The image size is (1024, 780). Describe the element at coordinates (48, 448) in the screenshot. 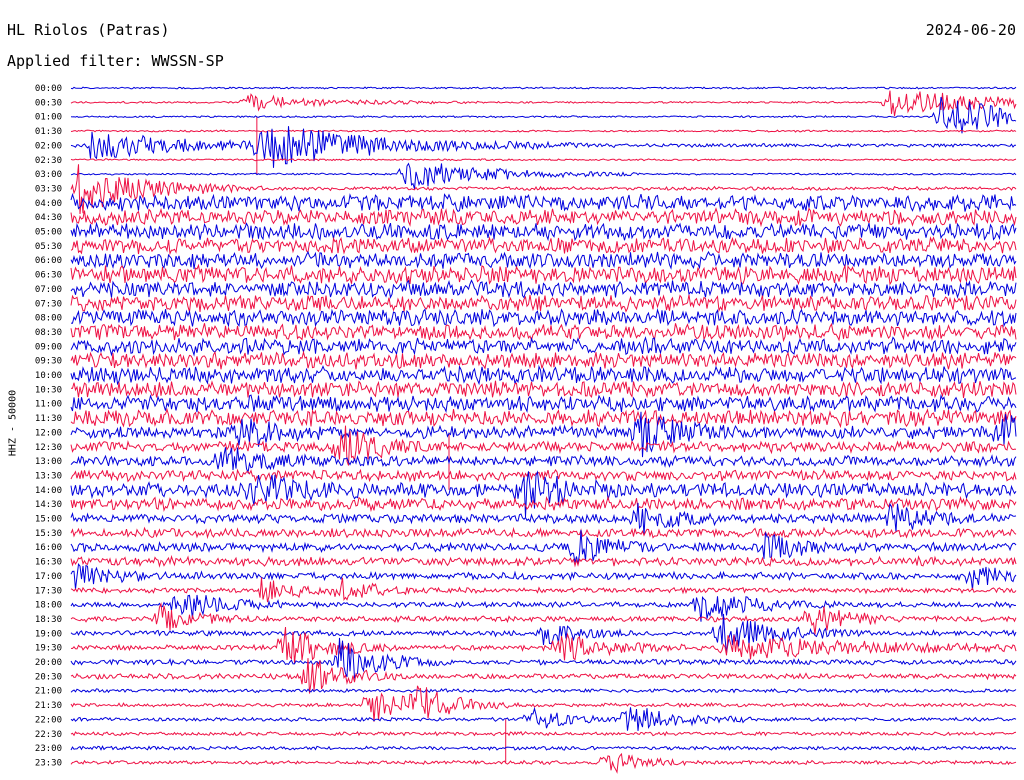

I see `row-time-label: 12:30` at that location.